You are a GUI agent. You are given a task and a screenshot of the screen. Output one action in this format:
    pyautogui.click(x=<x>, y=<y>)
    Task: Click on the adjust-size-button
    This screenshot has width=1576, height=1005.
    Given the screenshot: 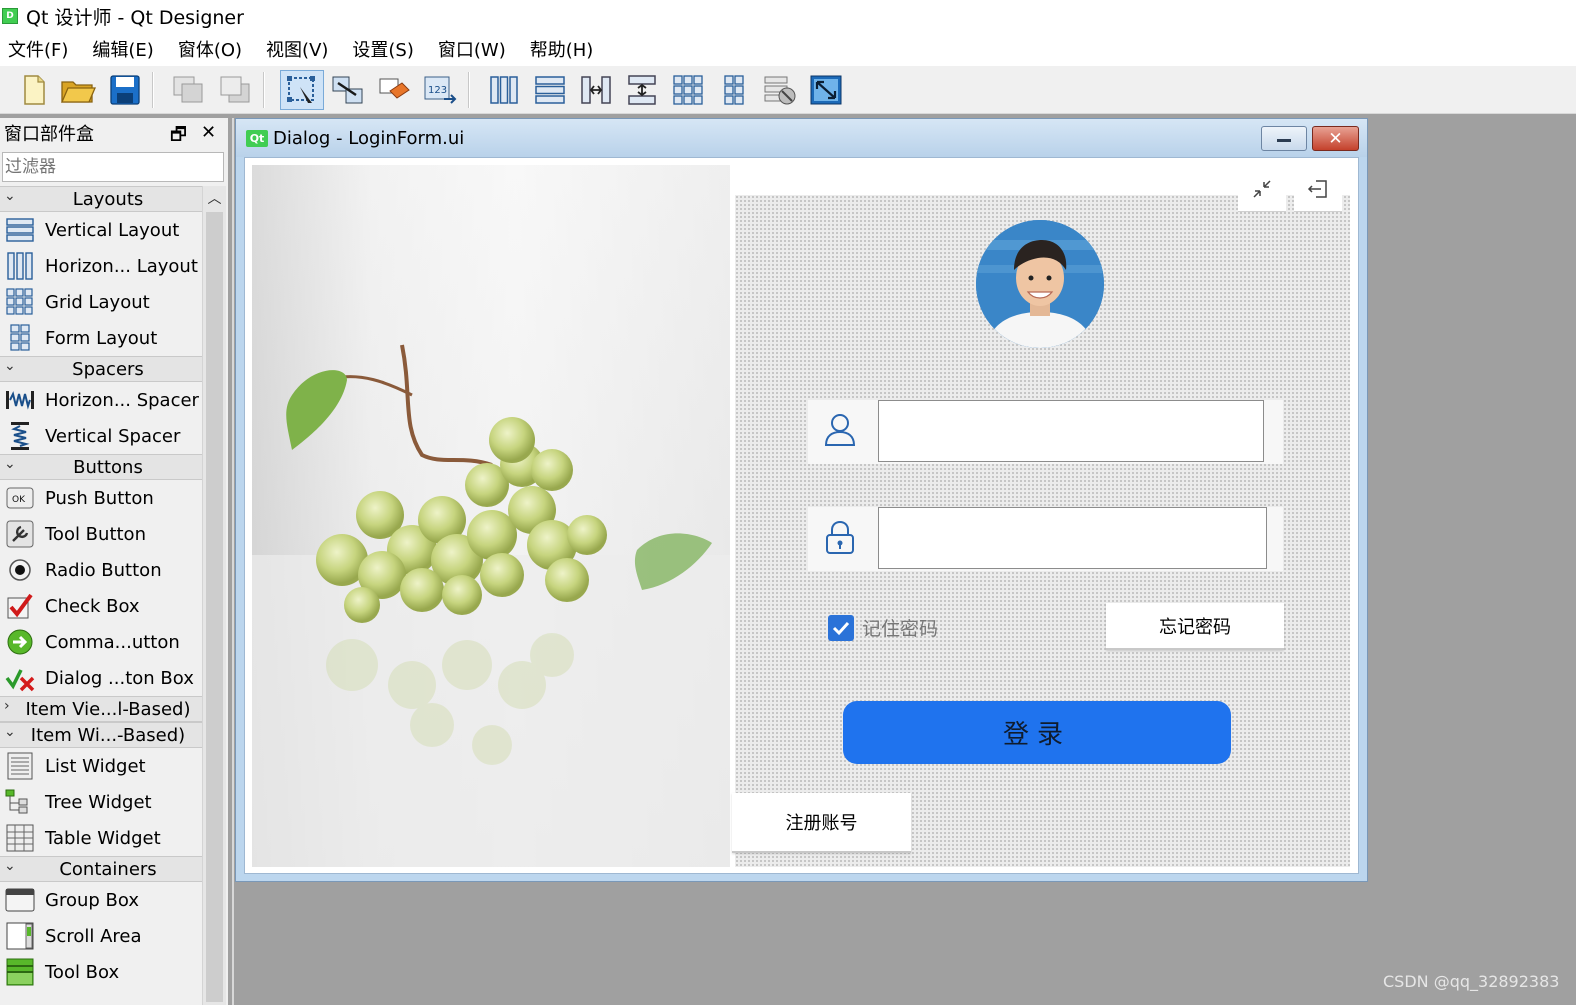 What is the action you would take?
    pyautogui.click(x=826, y=90)
    